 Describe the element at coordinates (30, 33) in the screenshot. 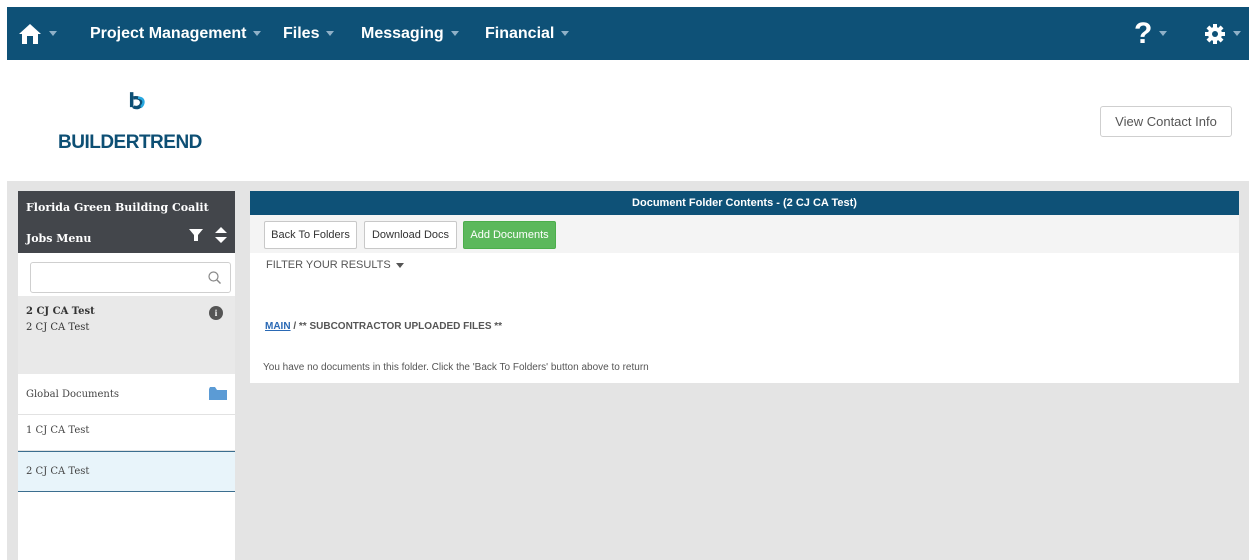

I see `home-icon` at that location.